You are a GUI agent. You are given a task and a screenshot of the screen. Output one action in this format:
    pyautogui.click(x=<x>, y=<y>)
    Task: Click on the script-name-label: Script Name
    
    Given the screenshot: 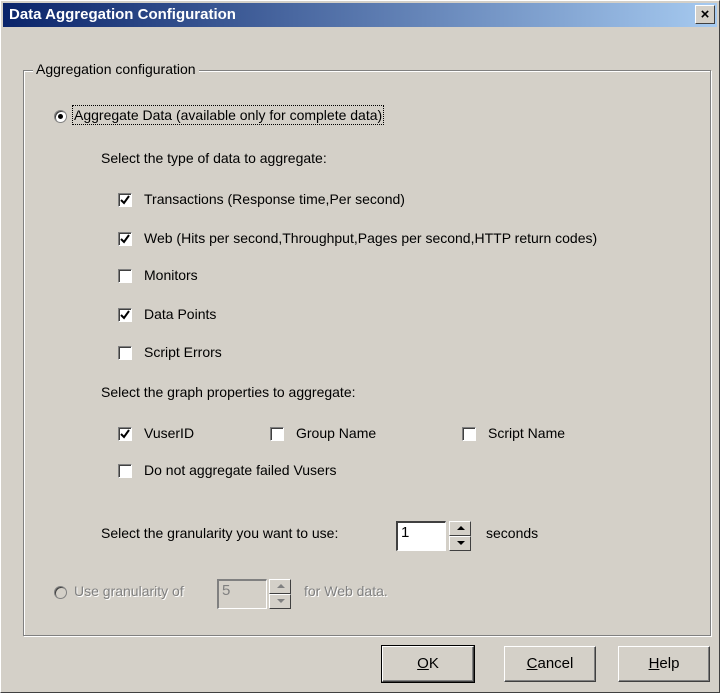 What is the action you would take?
    pyautogui.click(x=526, y=433)
    